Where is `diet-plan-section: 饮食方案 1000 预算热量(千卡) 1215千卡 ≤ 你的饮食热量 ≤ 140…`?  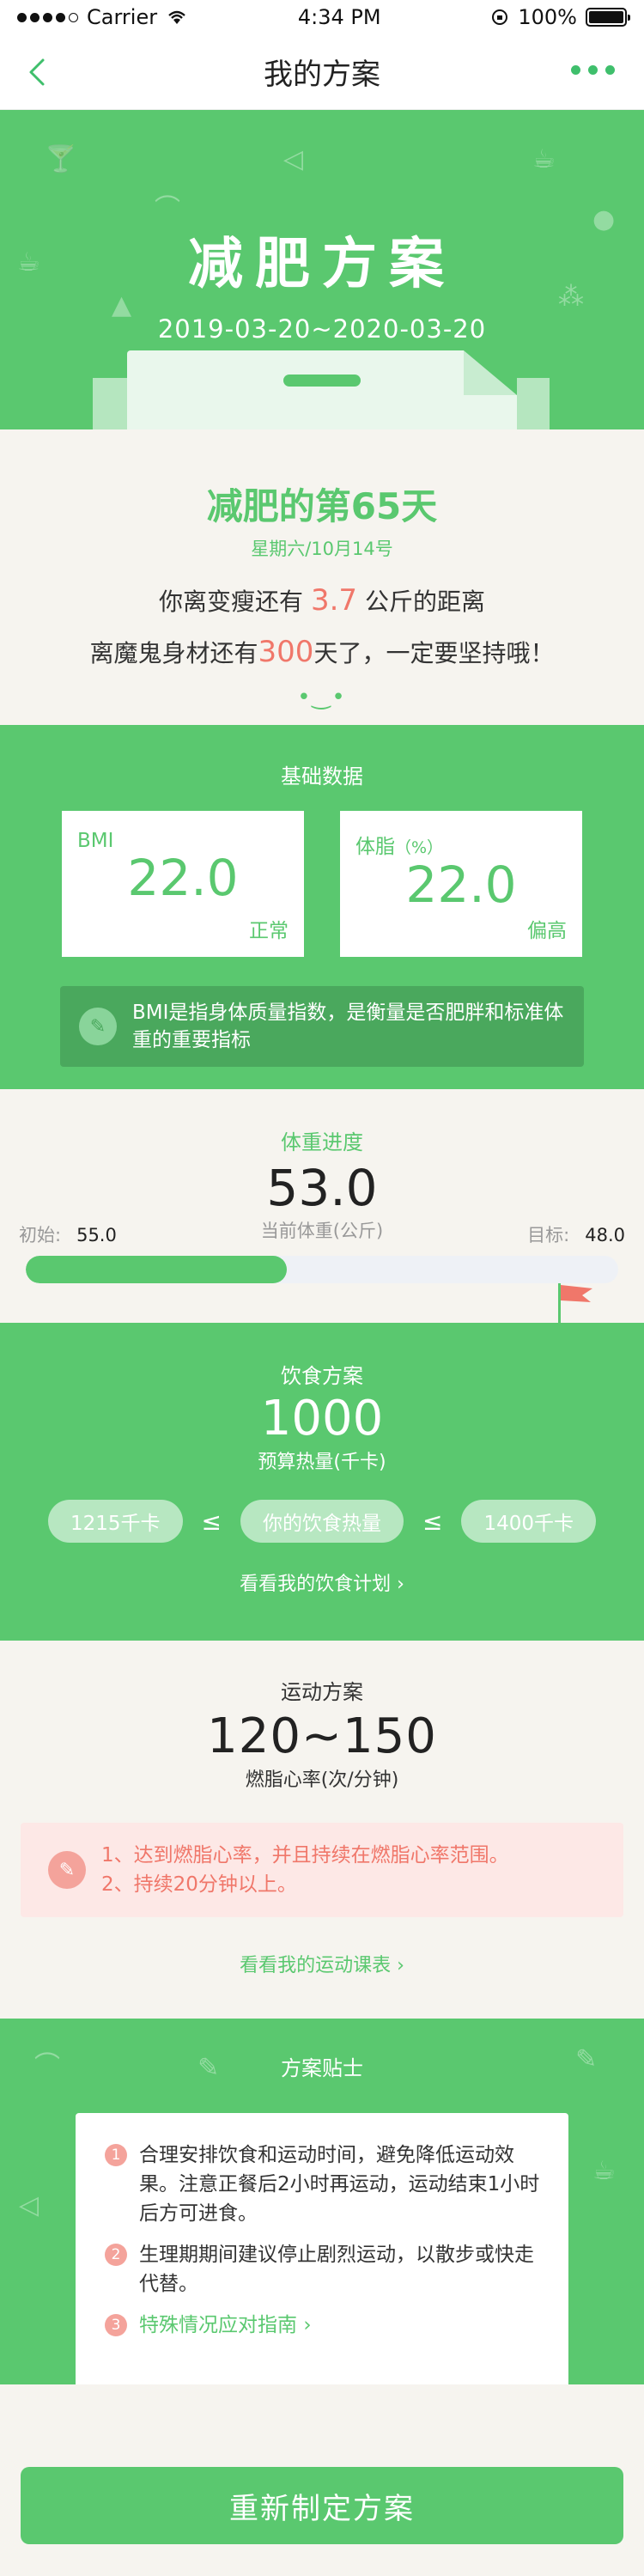 diet-plan-section: 饮食方案 1000 预算热量(千卡) 1215千卡 ≤ 你的饮食热量 ≤ 140… is located at coordinates (322, 1462).